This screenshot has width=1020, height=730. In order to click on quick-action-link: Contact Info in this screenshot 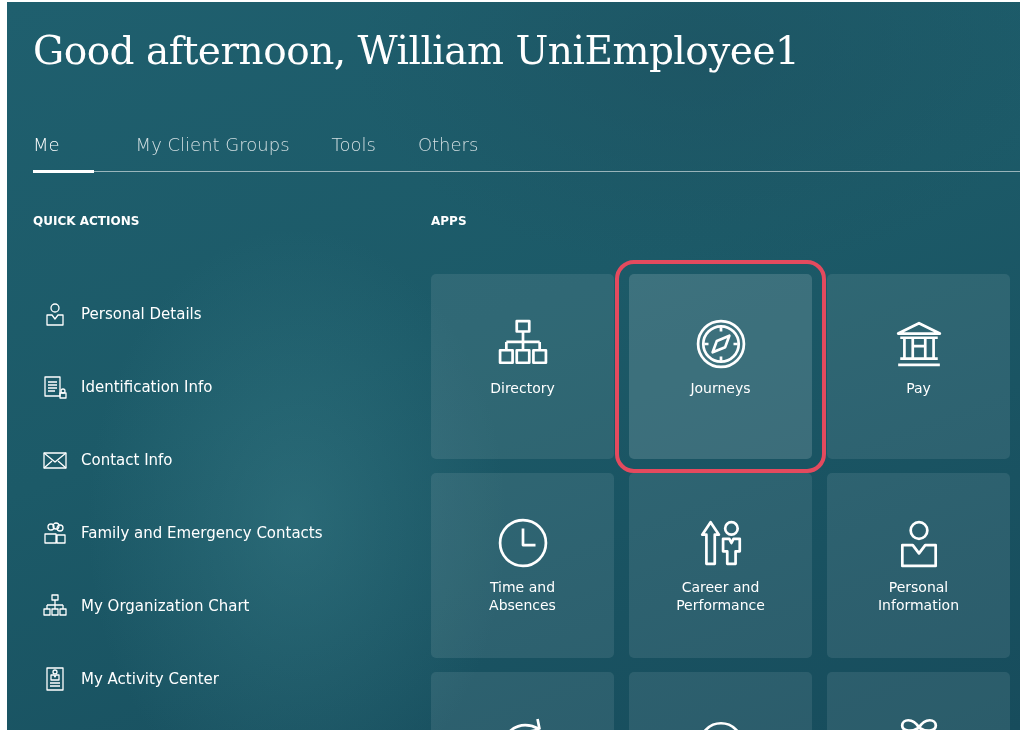, I will do `click(232, 460)`.